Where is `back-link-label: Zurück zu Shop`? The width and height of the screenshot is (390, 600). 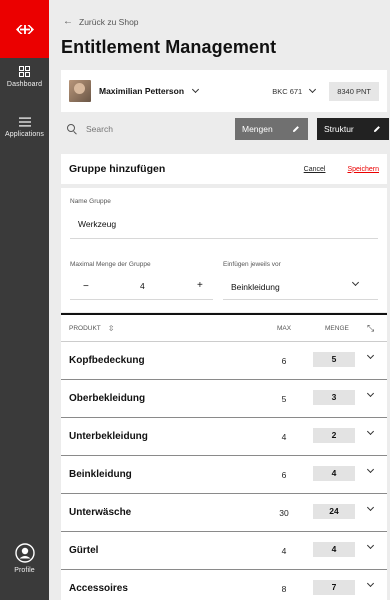
back-link-label: Zurück zu Shop is located at coordinates (109, 21).